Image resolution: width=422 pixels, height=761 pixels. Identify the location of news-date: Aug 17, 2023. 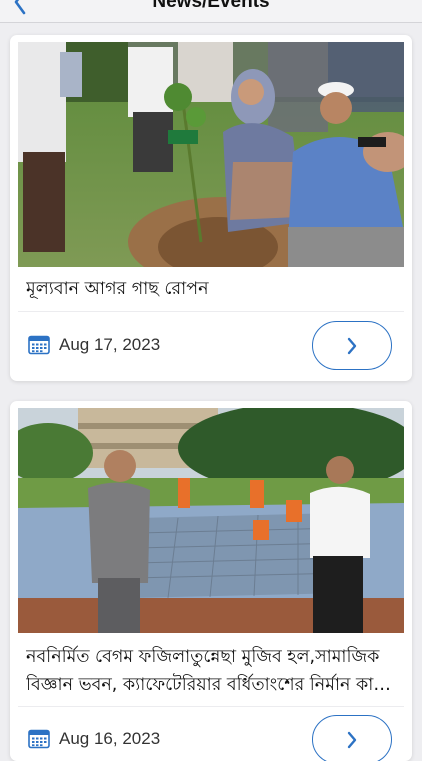
(110, 344).